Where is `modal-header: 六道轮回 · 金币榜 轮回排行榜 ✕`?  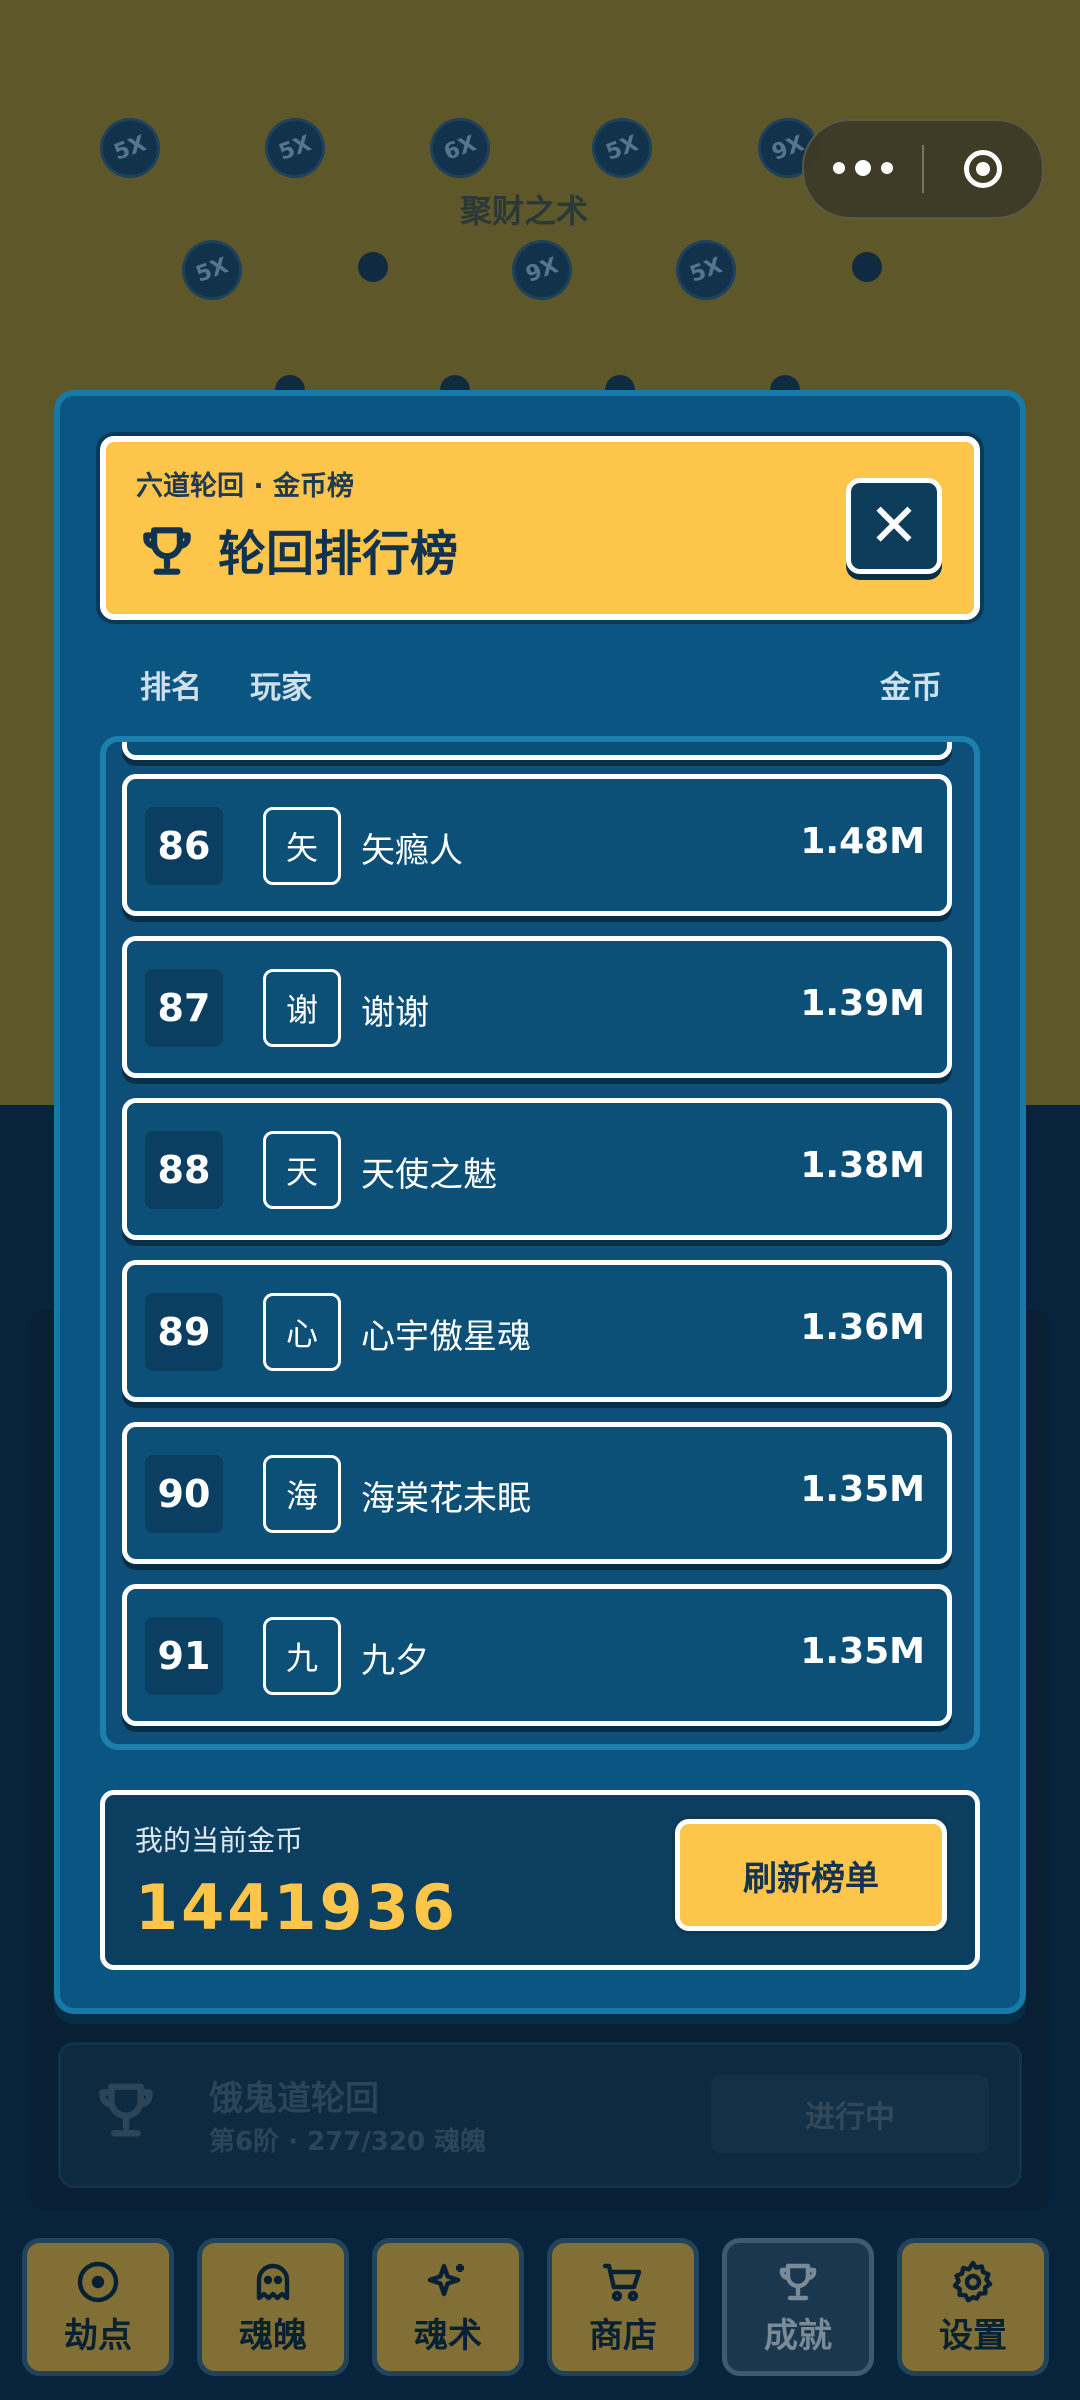
modal-header: 六道轮回 · 金币榜 轮回排行榜 ✕ is located at coordinates (540, 528).